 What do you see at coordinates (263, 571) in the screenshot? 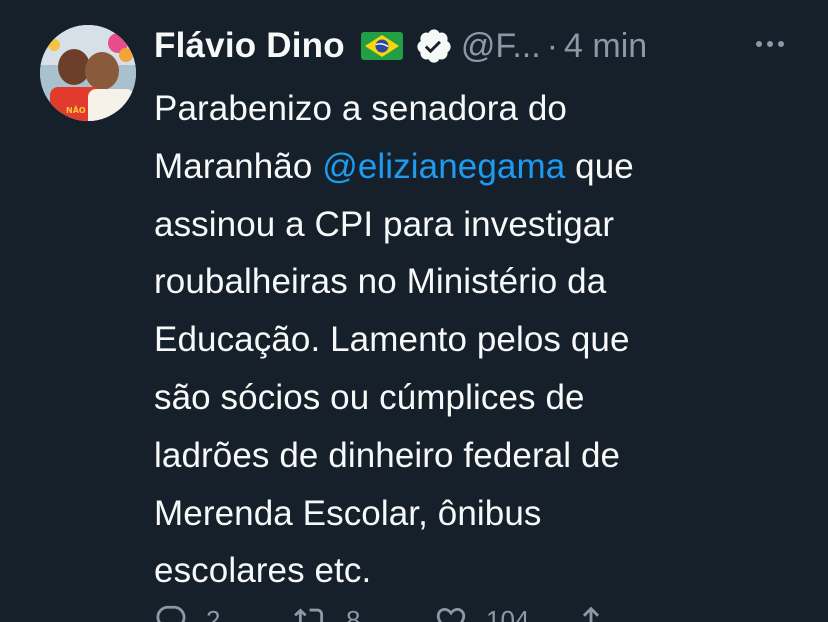
I see `tweet-text-segment: escolares etc.` at bounding box center [263, 571].